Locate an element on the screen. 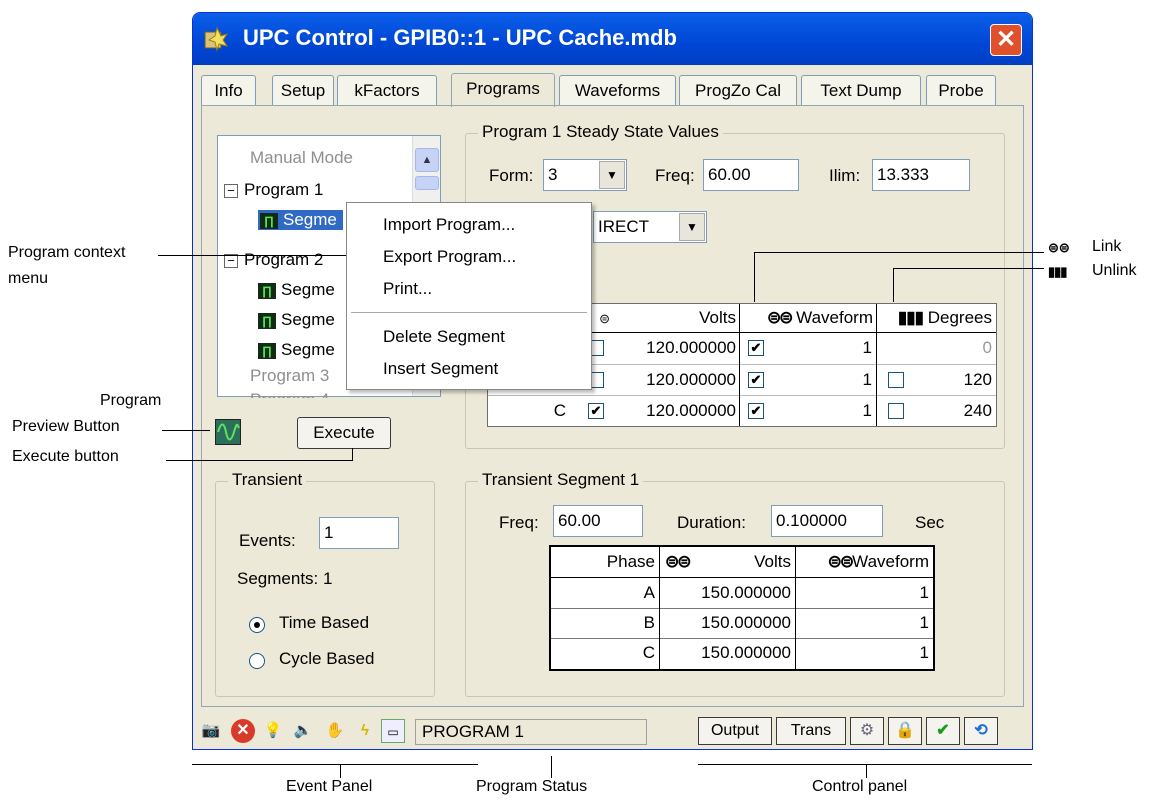  trans-button: Trans is located at coordinates (811, 731).